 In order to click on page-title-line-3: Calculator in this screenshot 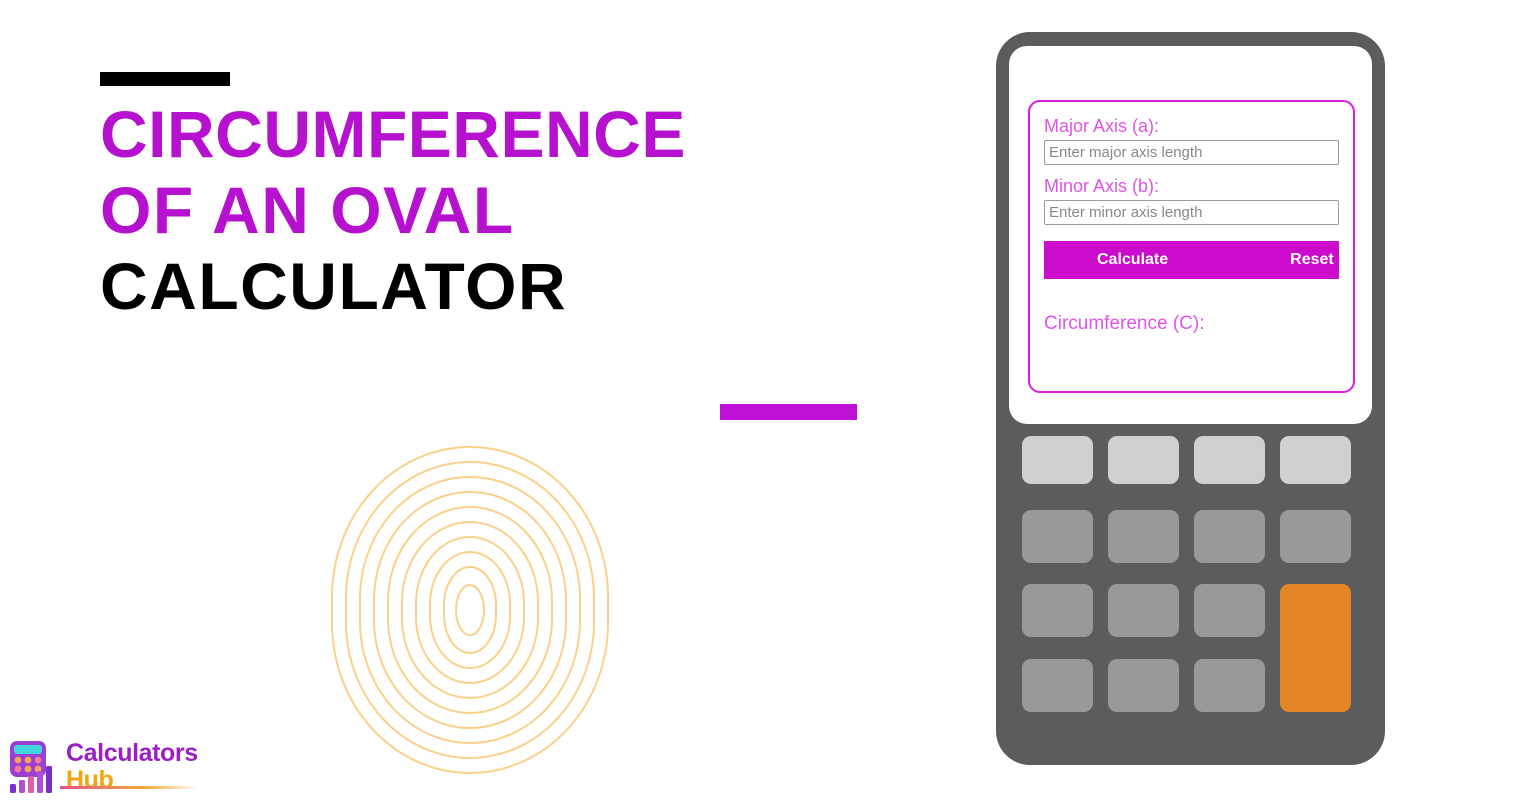, I will do `click(334, 286)`.